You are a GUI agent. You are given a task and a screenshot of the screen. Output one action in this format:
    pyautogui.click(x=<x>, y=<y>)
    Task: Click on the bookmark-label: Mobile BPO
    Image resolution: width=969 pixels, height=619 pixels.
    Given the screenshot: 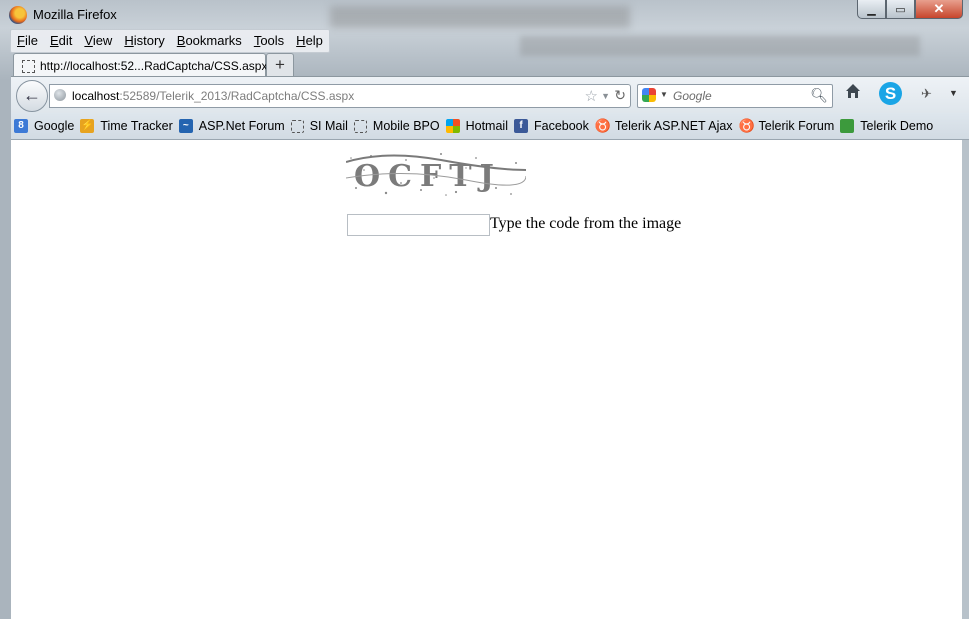 What is the action you would take?
    pyautogui.click(x=406, y=126)
    